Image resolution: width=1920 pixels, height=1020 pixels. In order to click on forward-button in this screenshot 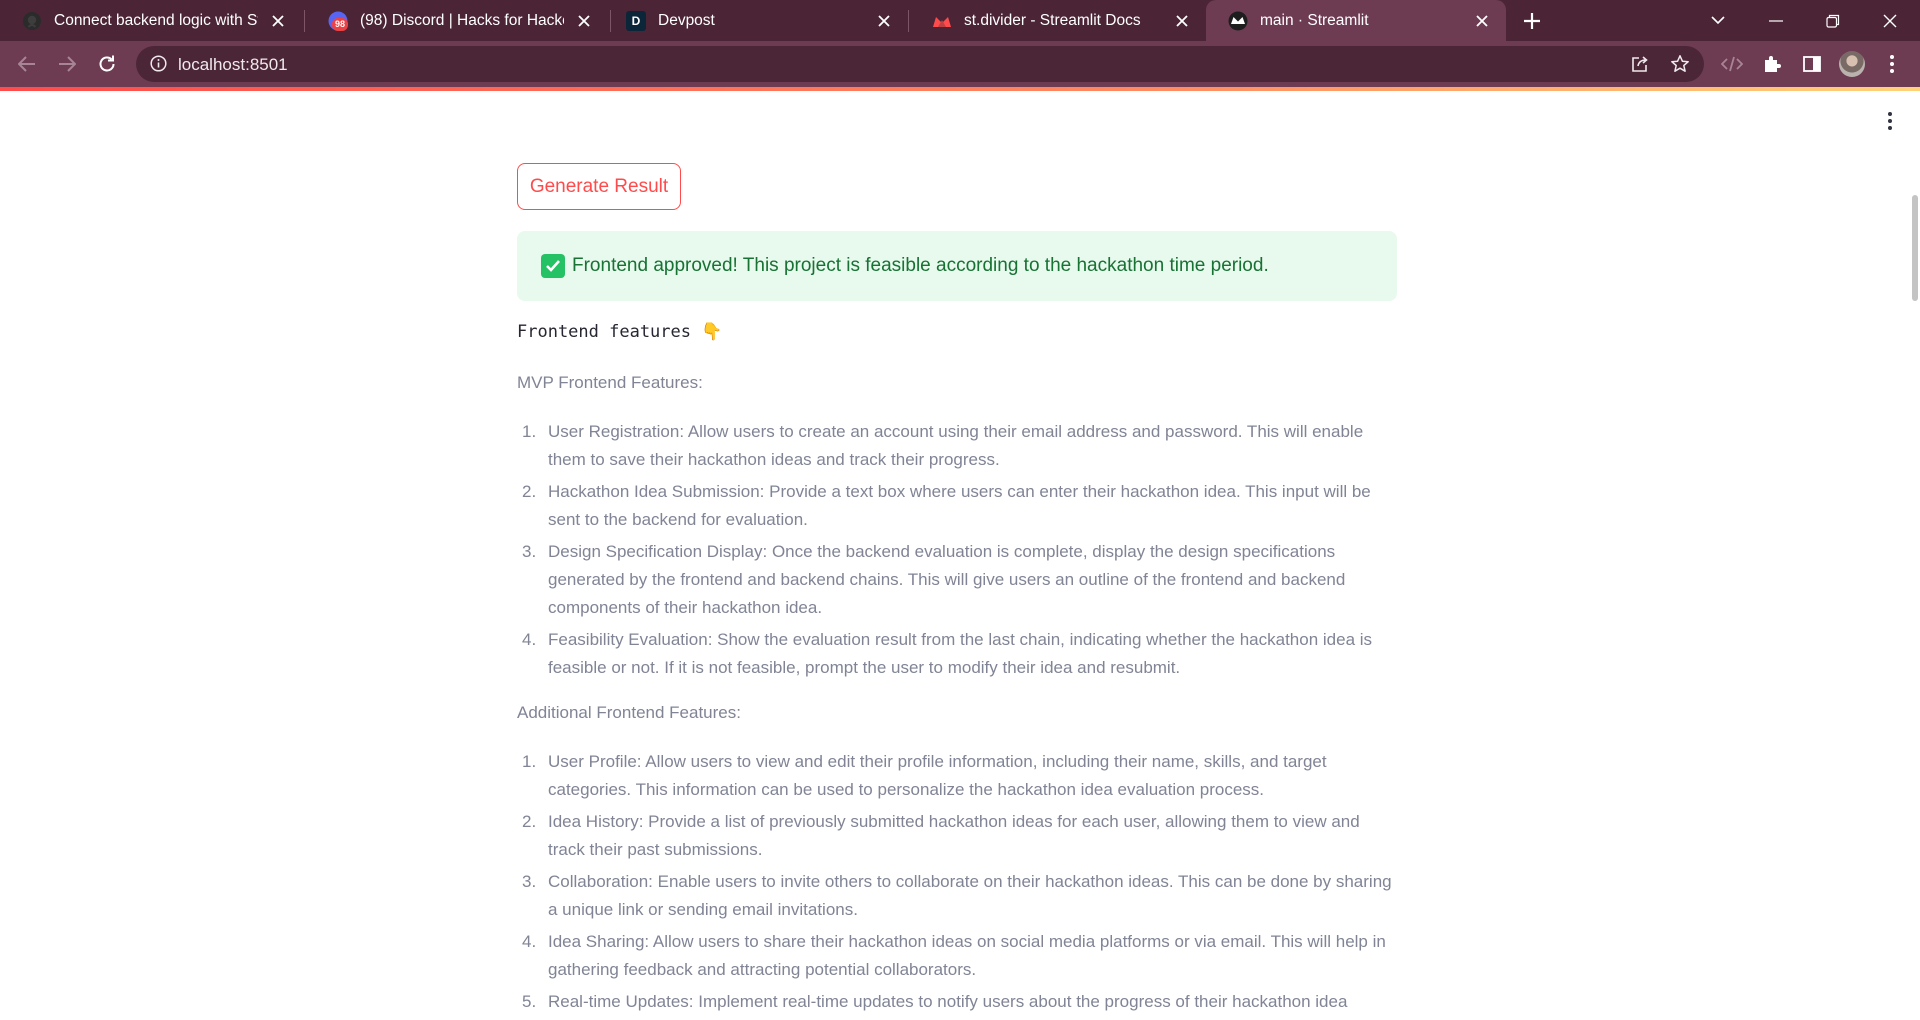, I will do `click(67, 64)`.